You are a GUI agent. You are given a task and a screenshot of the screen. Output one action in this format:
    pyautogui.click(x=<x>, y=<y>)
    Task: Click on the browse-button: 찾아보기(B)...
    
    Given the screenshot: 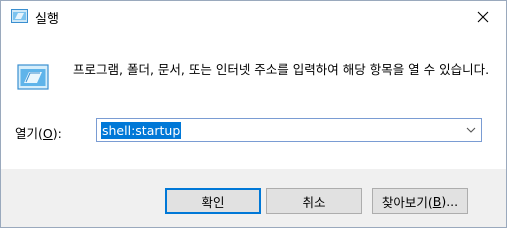 What is the action you would take?
    pyautogui.click(x=420, y=201)
    